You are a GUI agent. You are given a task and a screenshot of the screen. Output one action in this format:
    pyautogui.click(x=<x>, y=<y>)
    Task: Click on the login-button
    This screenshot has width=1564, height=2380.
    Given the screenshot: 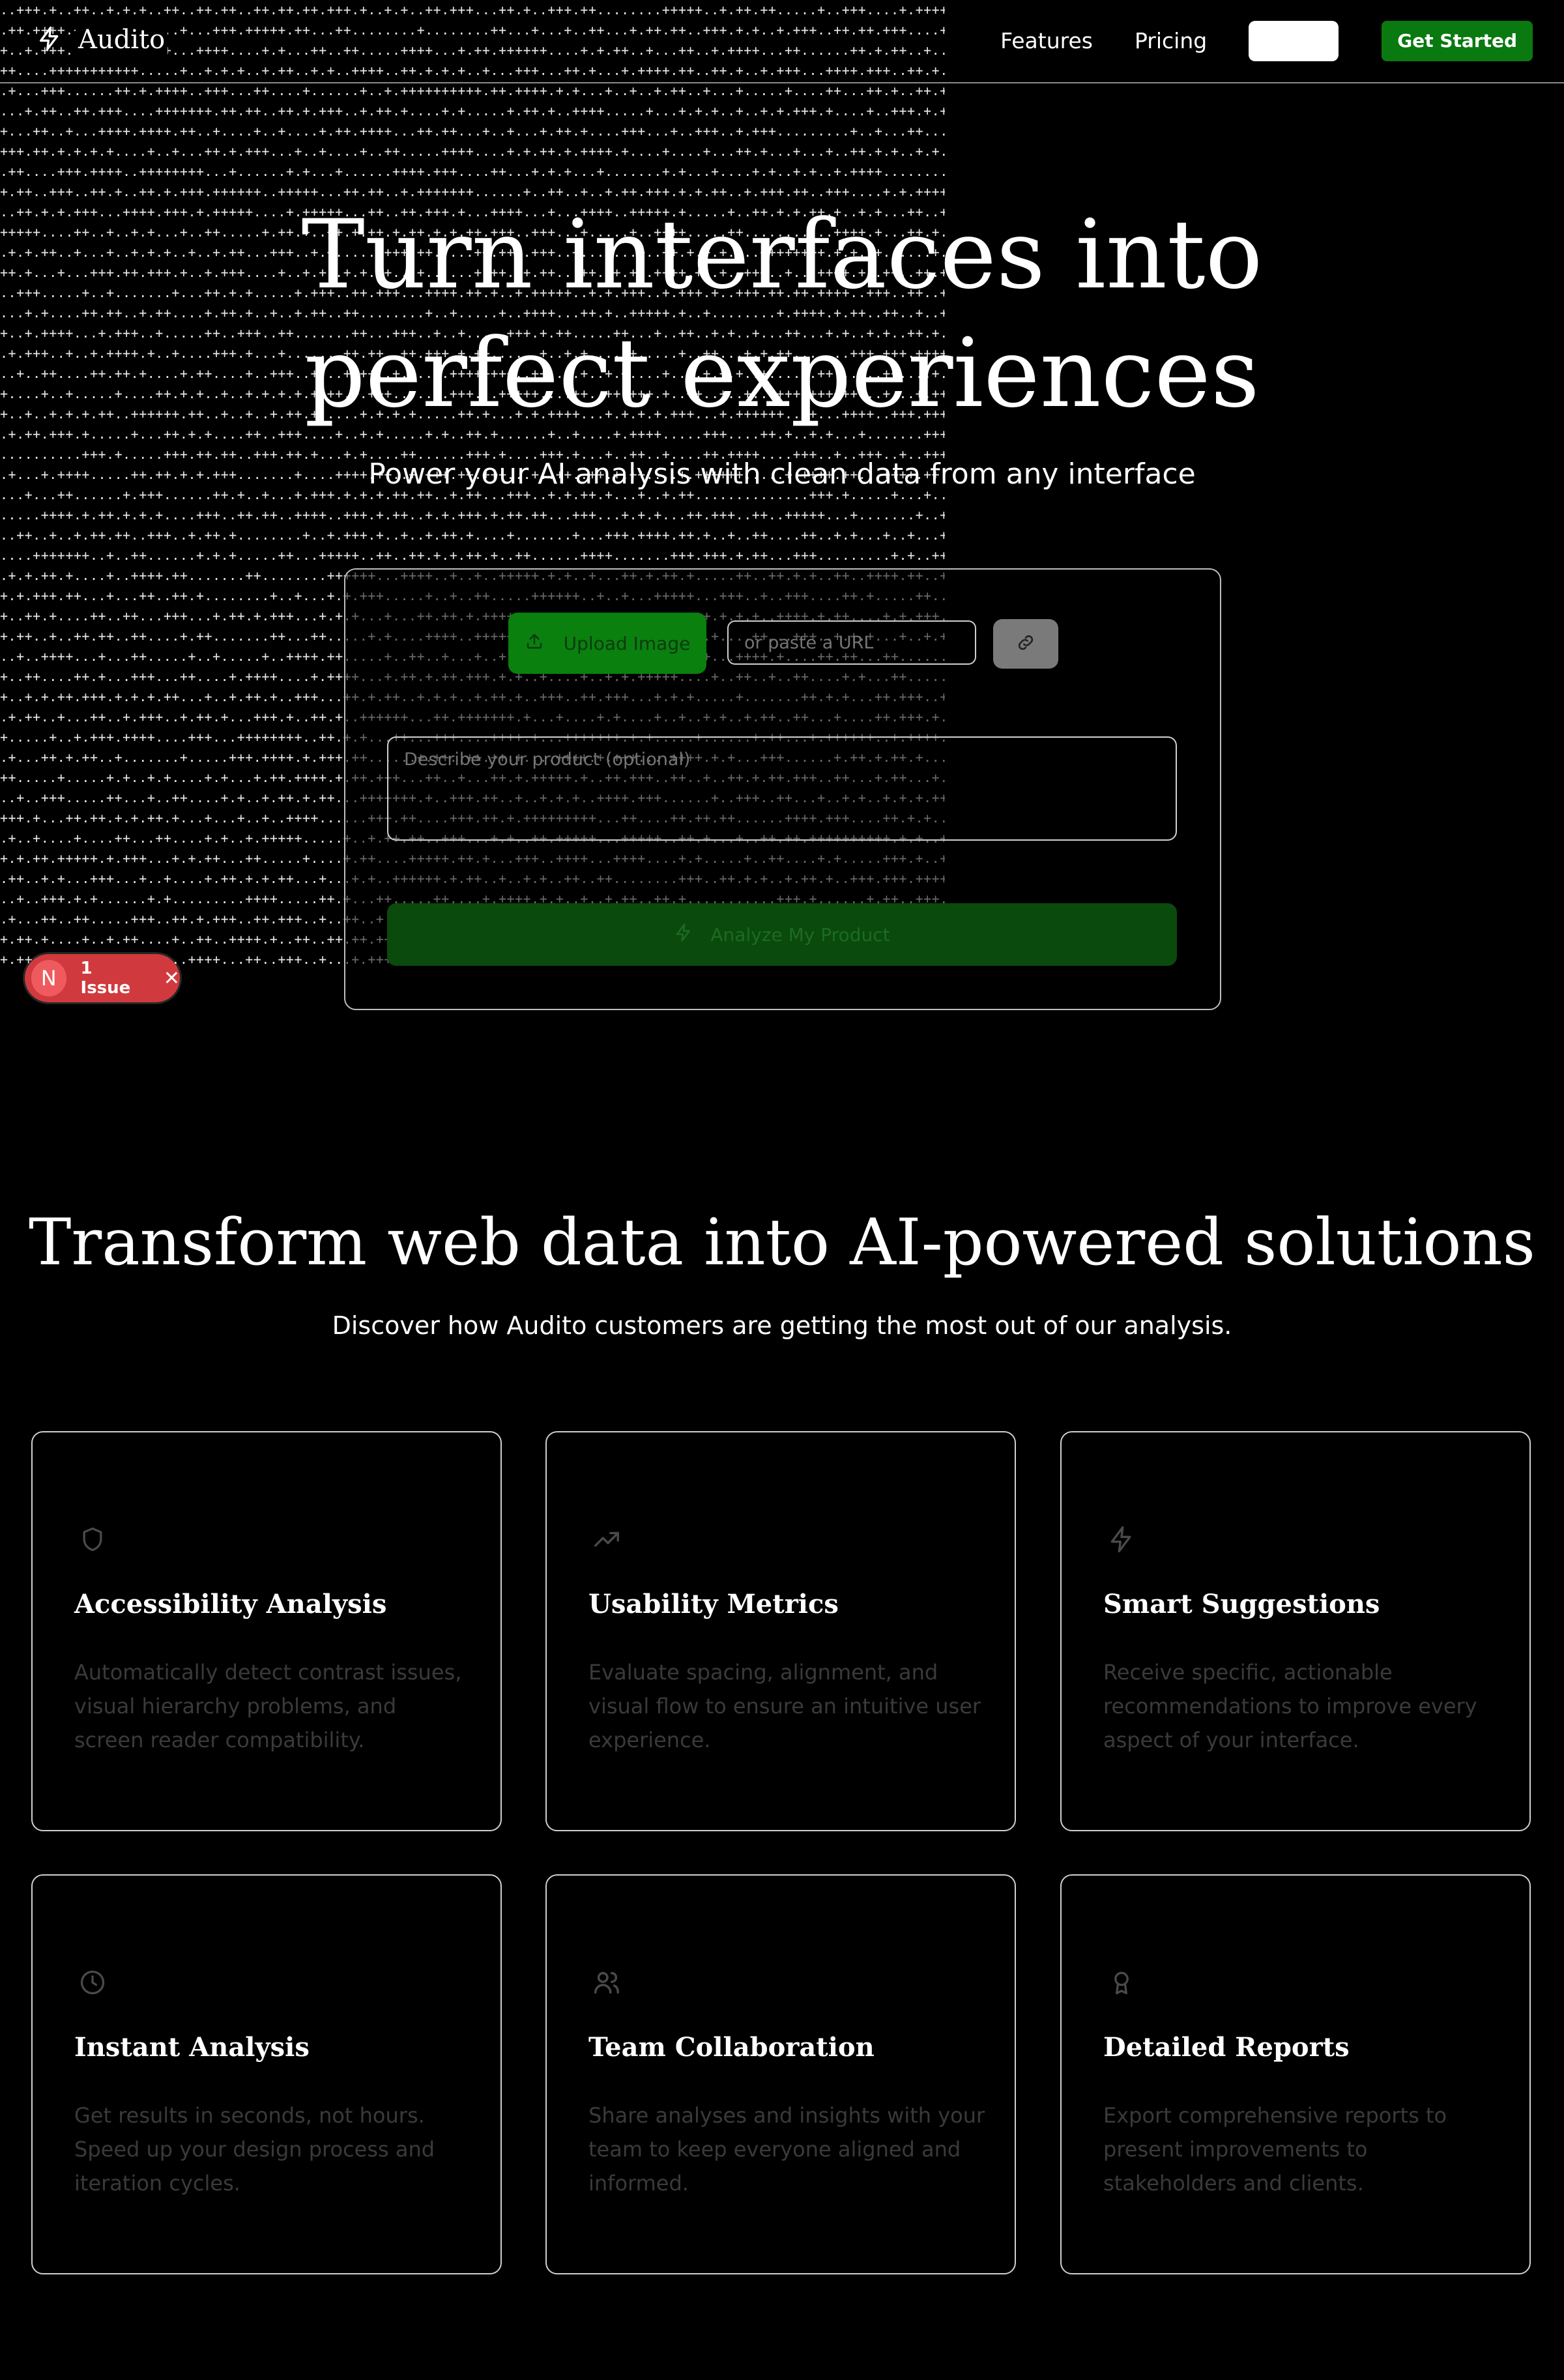 What is the action you would take?
    pyautogui.click(x=1294, y=41)
    